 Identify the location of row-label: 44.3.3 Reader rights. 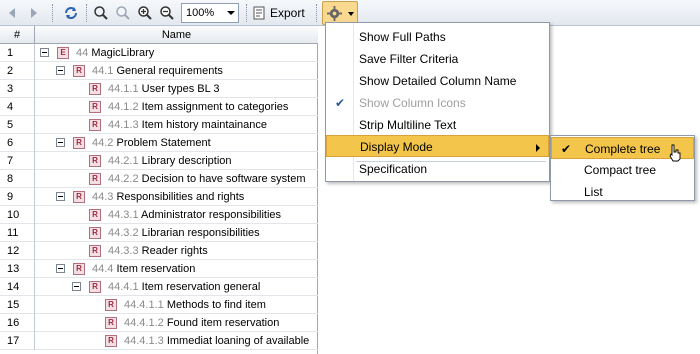
(158, 251).